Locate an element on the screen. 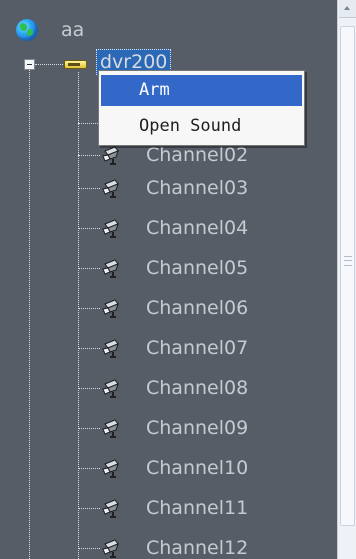 This screenshot has width=356, height=559. device-vertical-connector is located at coordinates (78, 315).